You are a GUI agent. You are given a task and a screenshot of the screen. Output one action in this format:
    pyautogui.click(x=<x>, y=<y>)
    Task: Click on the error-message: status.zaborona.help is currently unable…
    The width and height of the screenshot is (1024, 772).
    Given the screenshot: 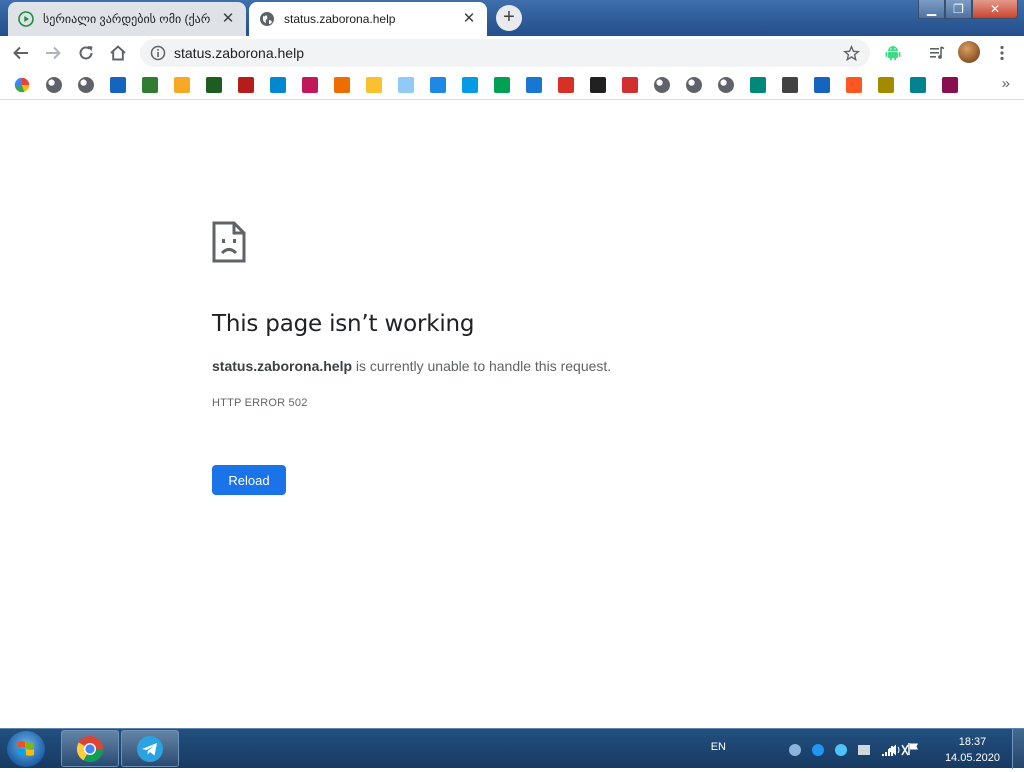 What is the action you would take?
    pyautogui.click(x=411, y=366)
    